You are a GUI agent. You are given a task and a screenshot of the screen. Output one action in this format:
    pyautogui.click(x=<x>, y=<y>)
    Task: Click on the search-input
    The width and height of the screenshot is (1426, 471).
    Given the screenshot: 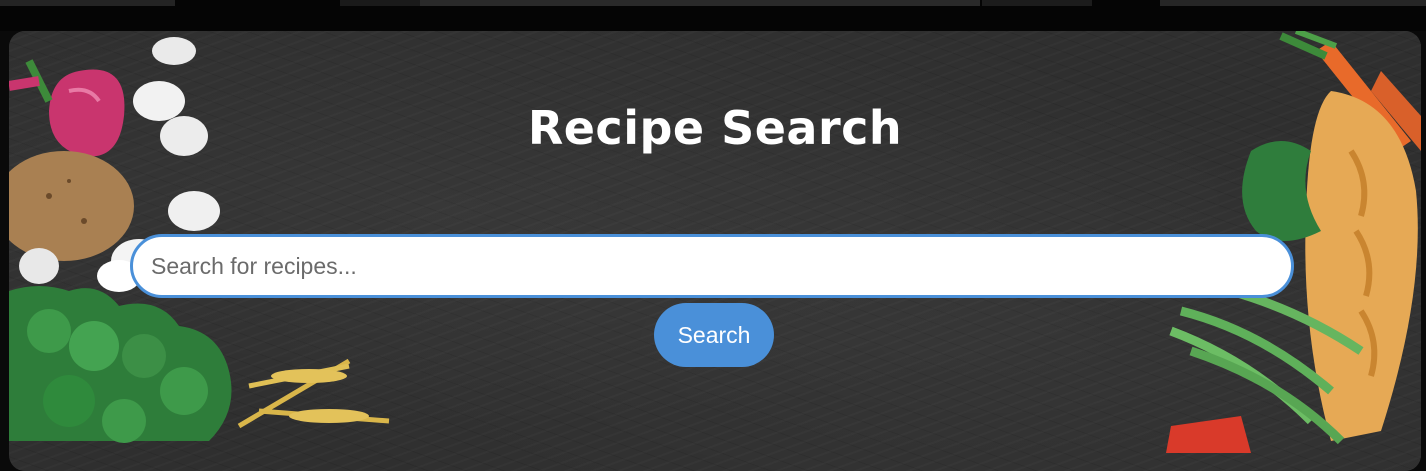 What is the action you would take?
    pyautogui.click(x=712, y=266)
    